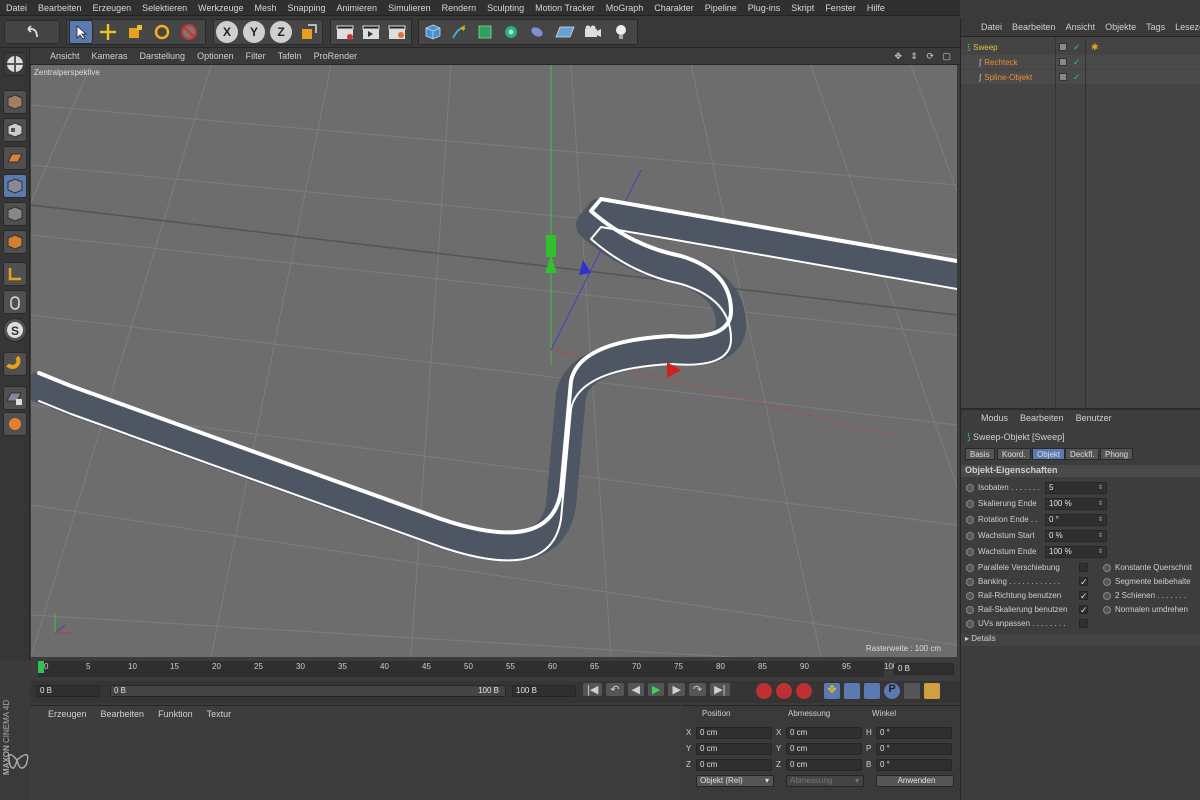  What do you see at coordinates (219, 714) in the screenshot?
I see `material-menu-textur: Textur` at bounding box center [219, 714].